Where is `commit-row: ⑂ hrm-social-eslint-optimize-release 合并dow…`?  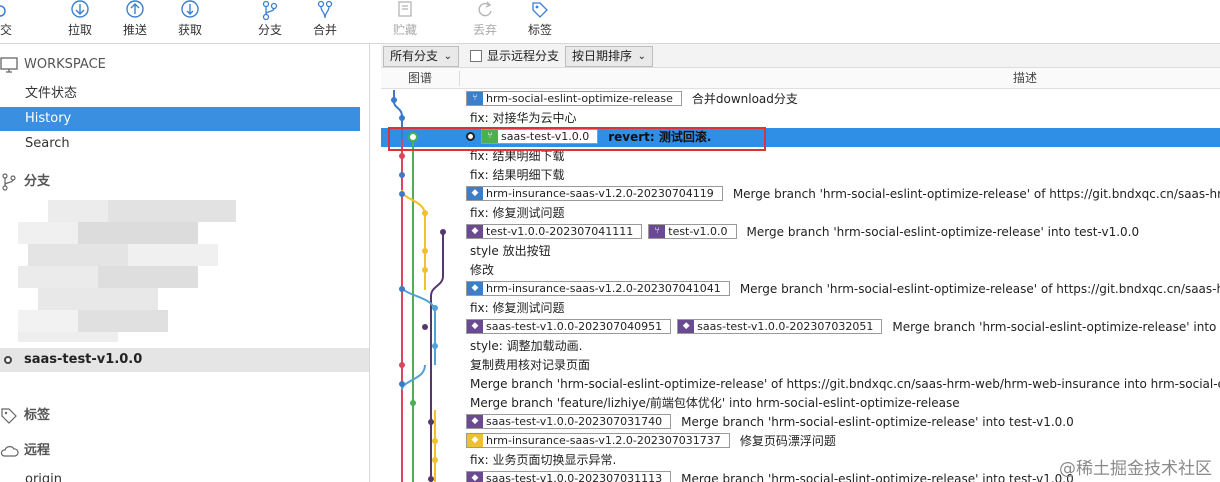 commit-row: ⑂ hrm-social-eslint-optimize-release 合并dow… is located at coordinates (800, 99).